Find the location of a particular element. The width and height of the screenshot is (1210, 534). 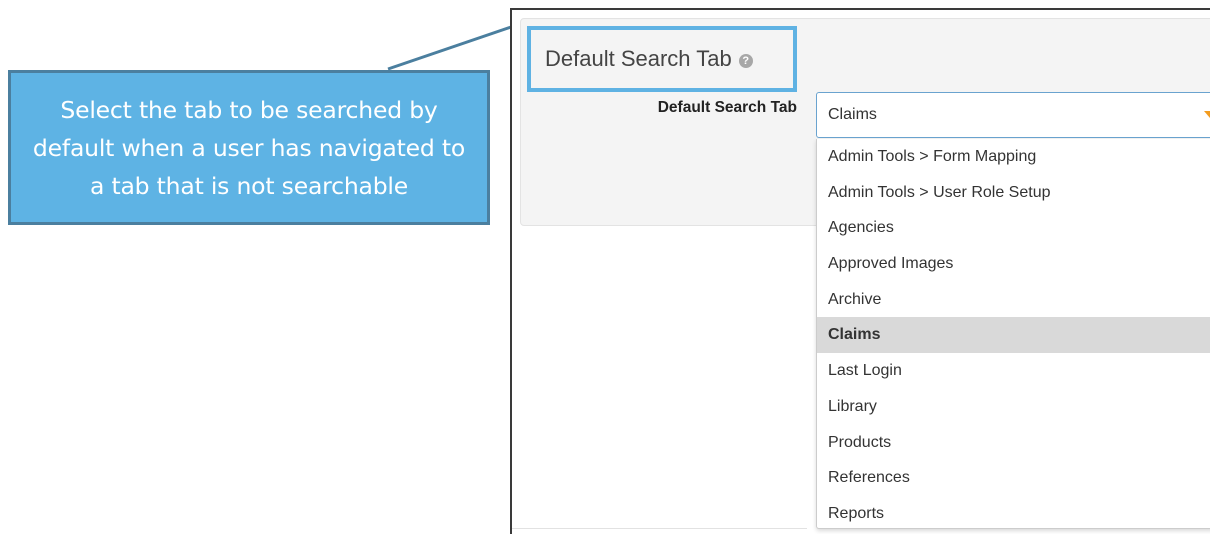

dropdown-option: Last Login is located at coordinates (1013, 371).